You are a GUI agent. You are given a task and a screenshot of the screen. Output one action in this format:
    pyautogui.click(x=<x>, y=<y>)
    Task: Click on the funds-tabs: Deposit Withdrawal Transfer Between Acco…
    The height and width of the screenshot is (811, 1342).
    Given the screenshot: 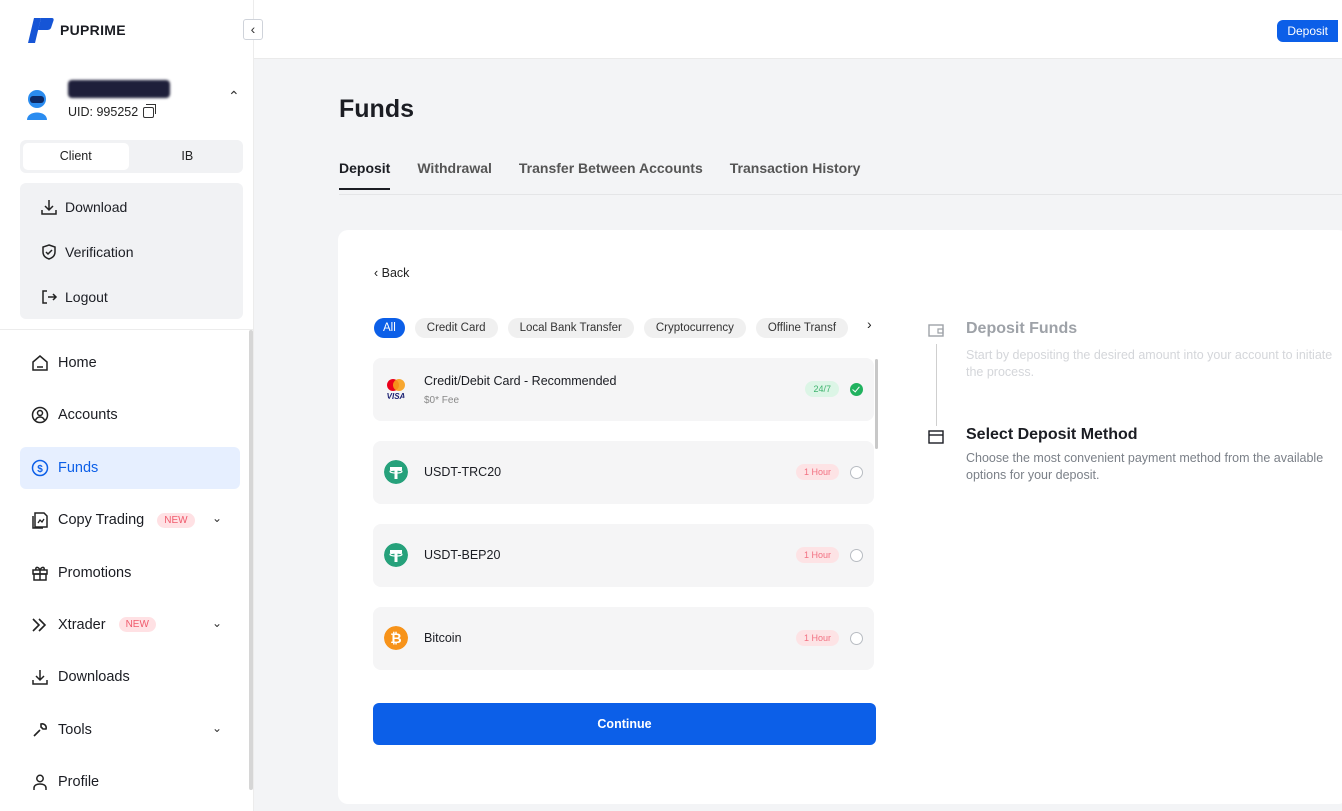 What is the action you would take?
    pyautogui.click(x=599, y=175)
    